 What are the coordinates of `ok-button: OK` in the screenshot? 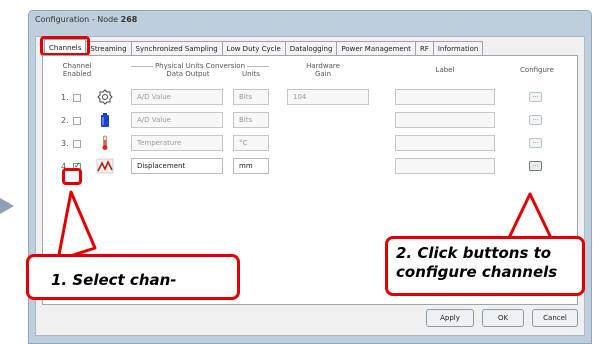 It's located at (503, 318).